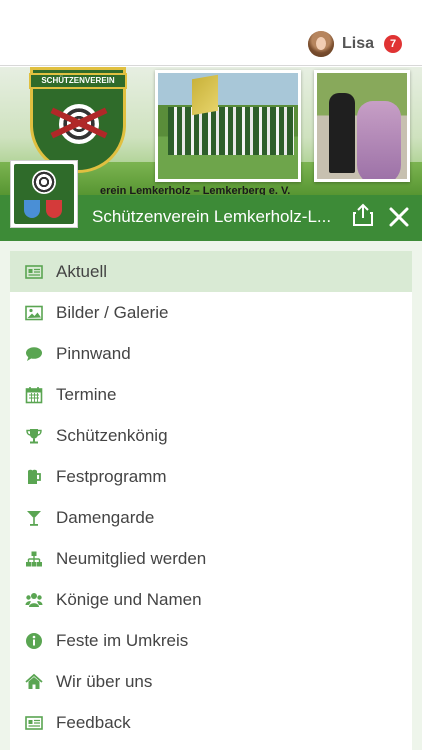 Image resolution: width=422 pixels, height=750 pixels. I want to click on close-icon, so click(399, 217).